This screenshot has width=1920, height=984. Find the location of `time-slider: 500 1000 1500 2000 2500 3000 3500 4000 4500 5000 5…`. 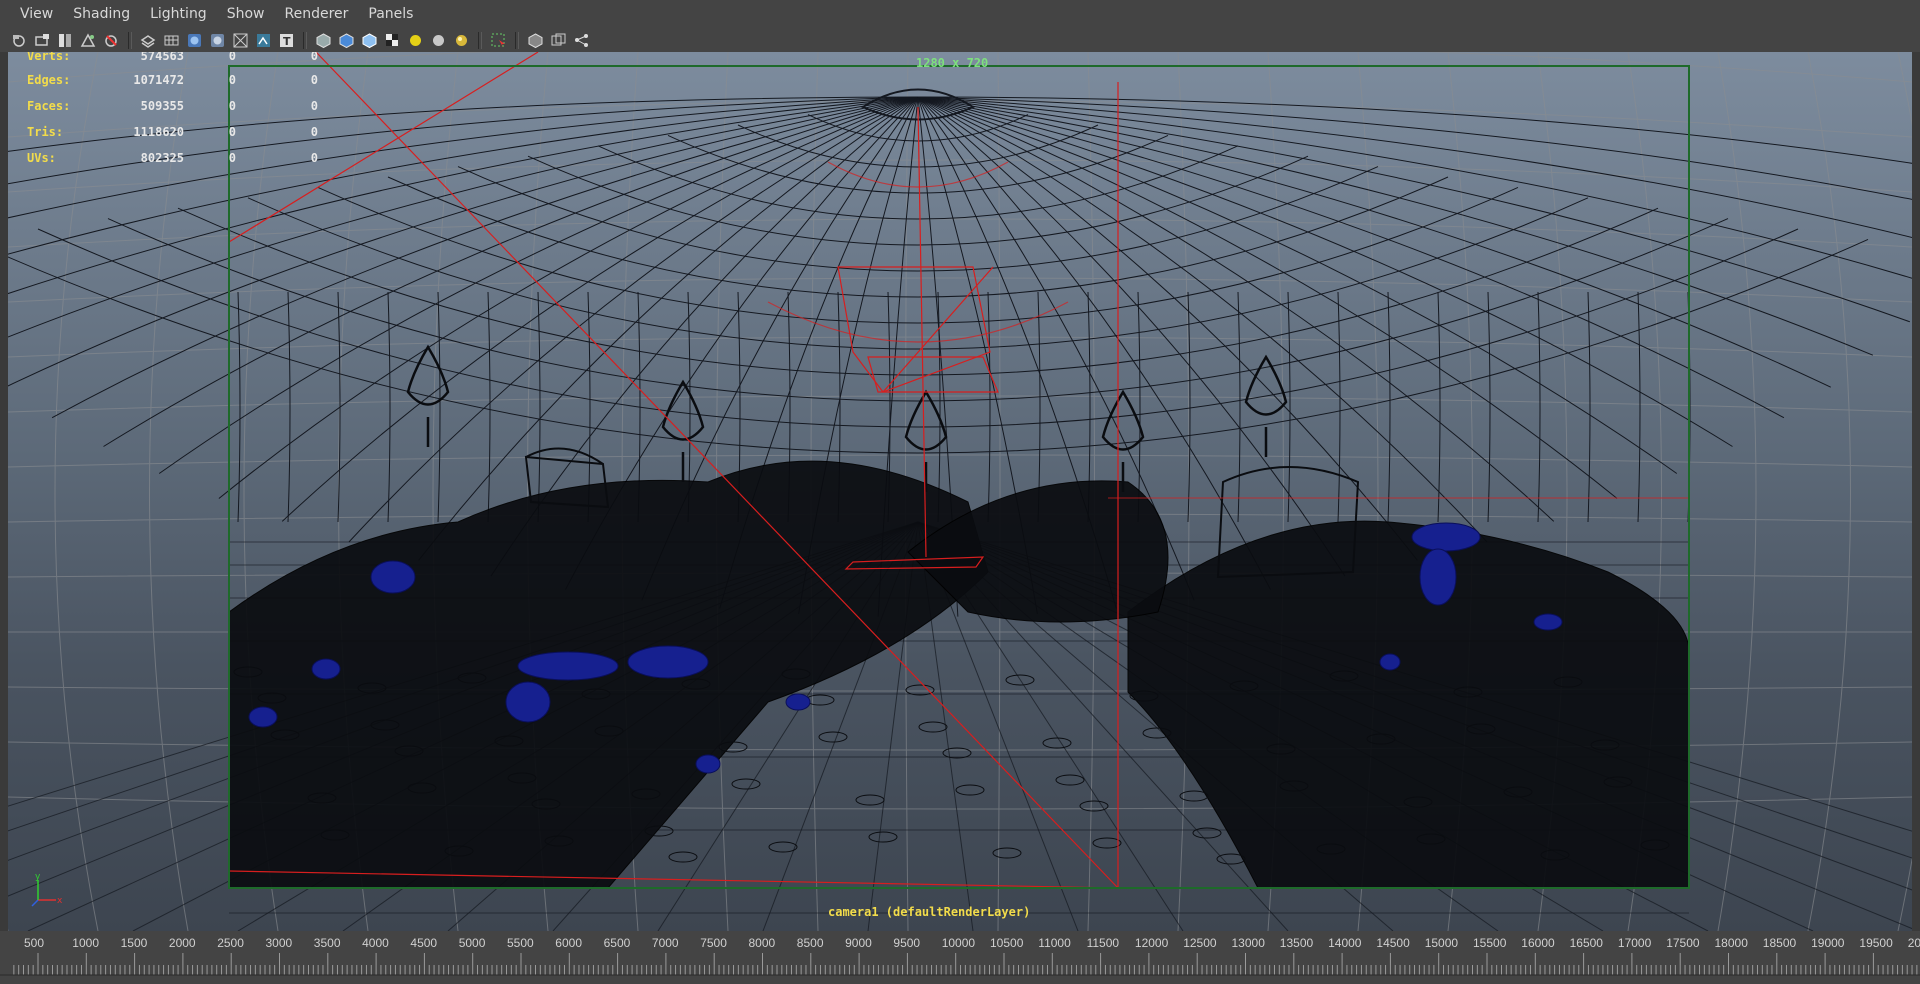

time-slider: 500 1000 1500 2000 2500 3000 3500 4000 4500 5000 5… is located at coordinates (960, 957).